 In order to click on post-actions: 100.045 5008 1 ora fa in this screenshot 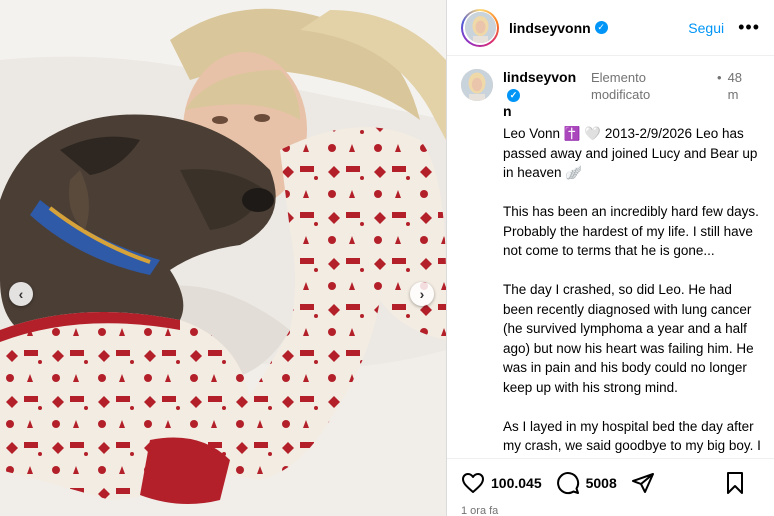, I will do `click(610, 487)`.